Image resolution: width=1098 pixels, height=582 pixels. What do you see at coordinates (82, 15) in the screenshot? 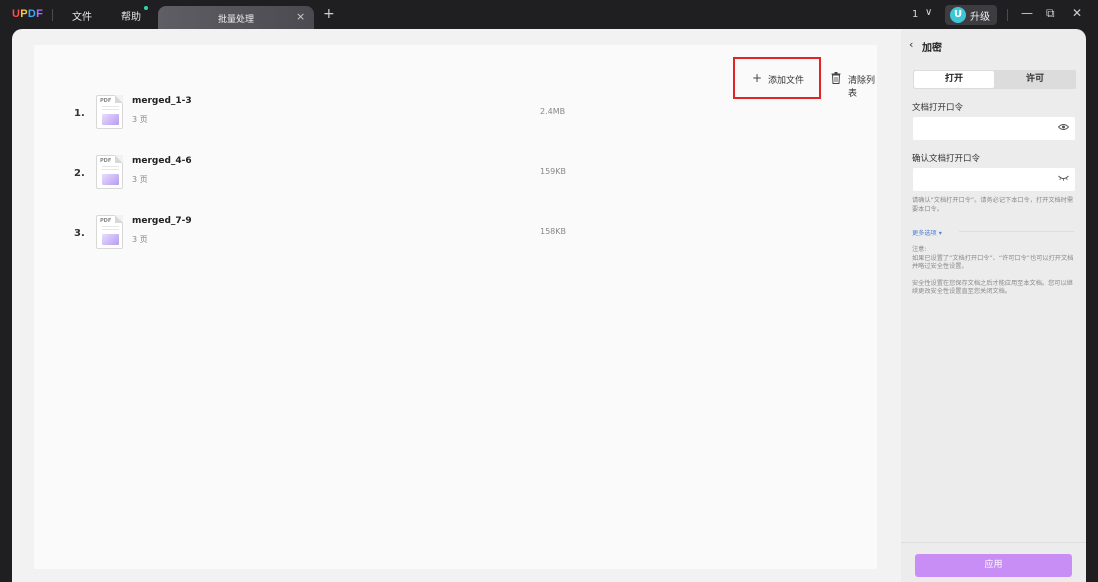
I see `menu-file: 文件` at bounding box center [82, 15].